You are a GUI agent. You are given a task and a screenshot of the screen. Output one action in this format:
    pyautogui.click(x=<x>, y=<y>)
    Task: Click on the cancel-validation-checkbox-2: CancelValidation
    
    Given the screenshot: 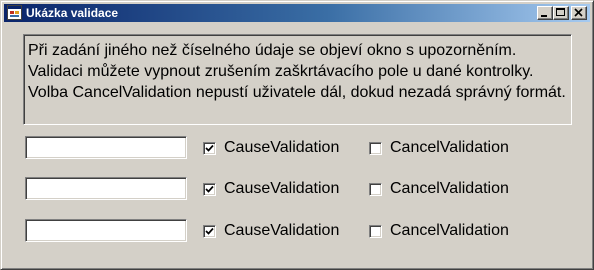 What is the action you would take?
    pyautogui.click(x=439, y=189)
    